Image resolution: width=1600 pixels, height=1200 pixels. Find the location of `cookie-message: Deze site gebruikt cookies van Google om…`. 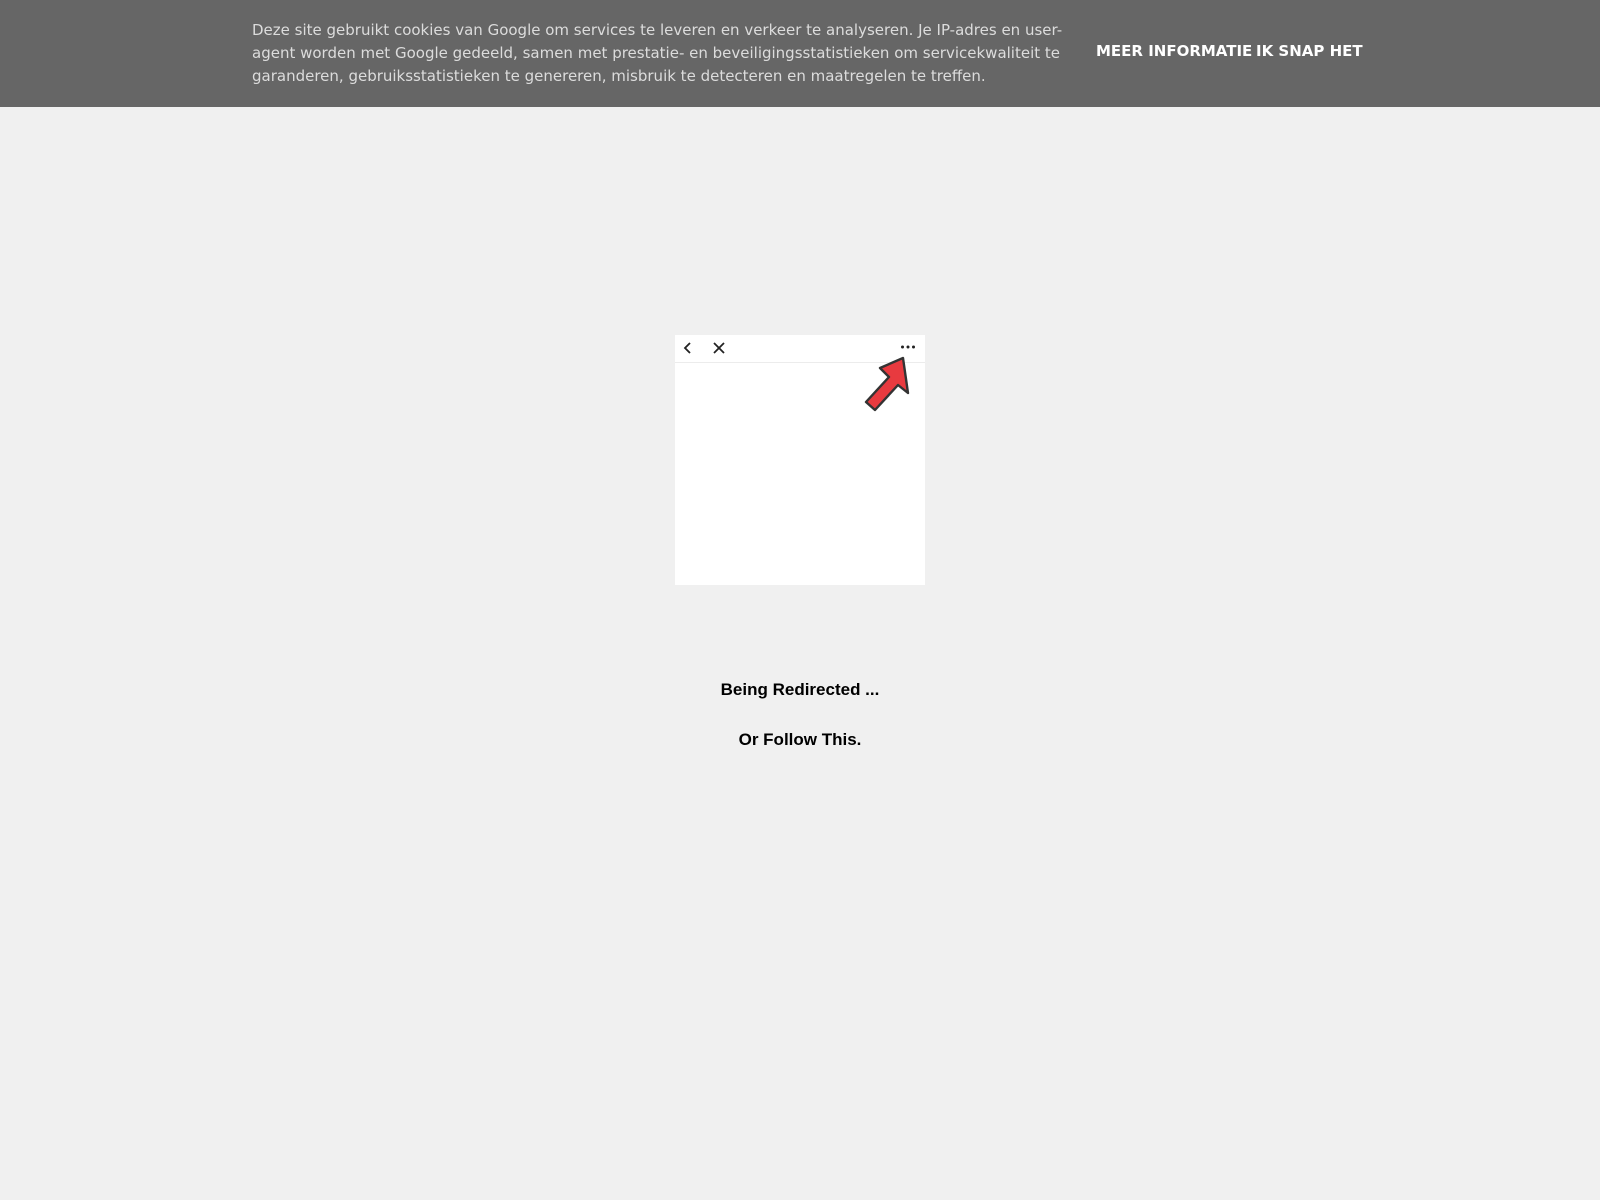

cookie-message: Deze site gebruikt cookies van Google om… is located at coordinates (657, 53).